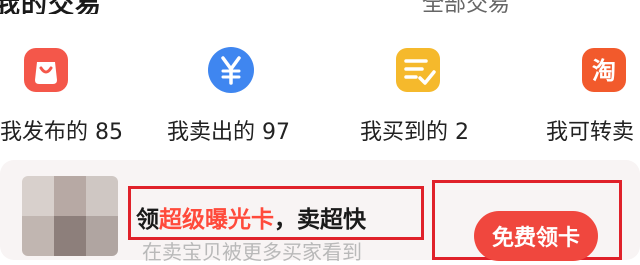 The height and width of the screenshot is (265, 640). Describe the element at coordinates (70, 216) in the screenshot. I see `blurred-thumbnail` at that location.